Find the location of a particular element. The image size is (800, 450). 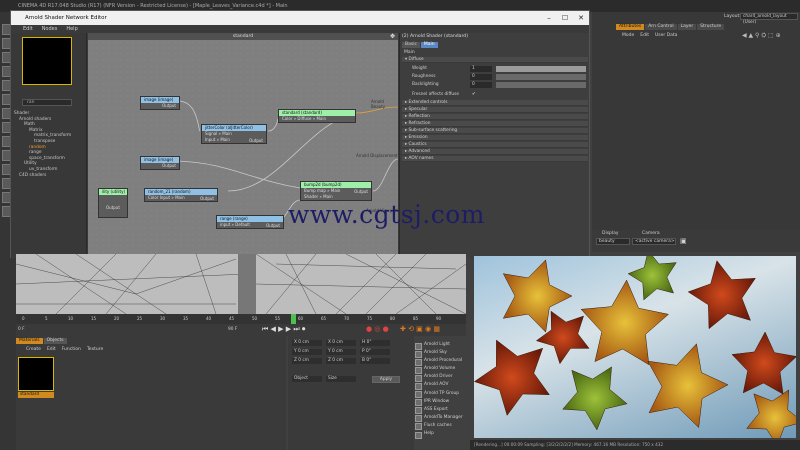

maximize-button: ☐ is located at coordinates (565, 18).